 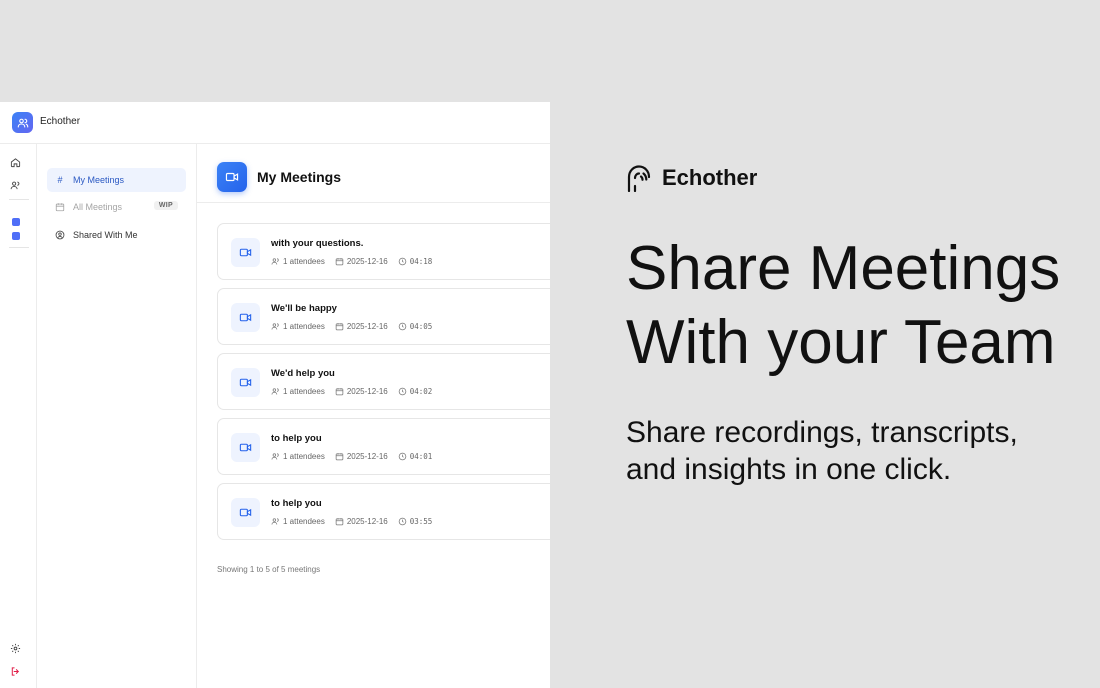 I want to click on meeting-meta: 1 attendees 2025-12-16 03:55, so click(x=356, y=521).